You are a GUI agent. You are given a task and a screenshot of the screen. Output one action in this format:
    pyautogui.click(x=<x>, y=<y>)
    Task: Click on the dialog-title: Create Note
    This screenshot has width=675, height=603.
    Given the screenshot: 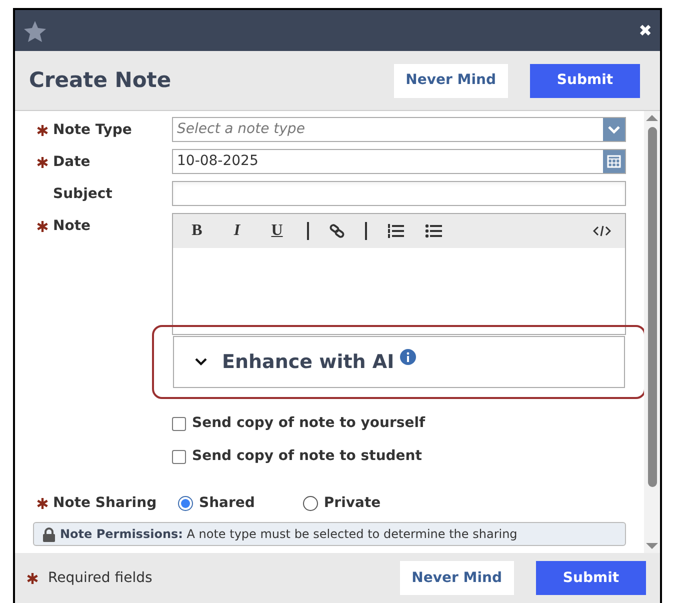 What is the action you would take?
    pyautogui.click(x=100, y=80)
    